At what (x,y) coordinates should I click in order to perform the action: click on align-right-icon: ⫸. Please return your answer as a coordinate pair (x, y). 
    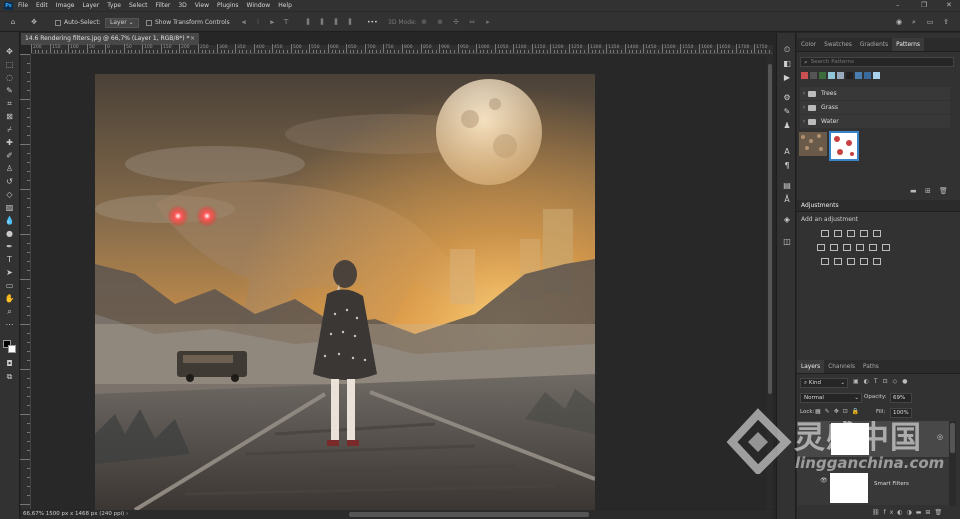
    Looking at the image, I should click on (272, 22).